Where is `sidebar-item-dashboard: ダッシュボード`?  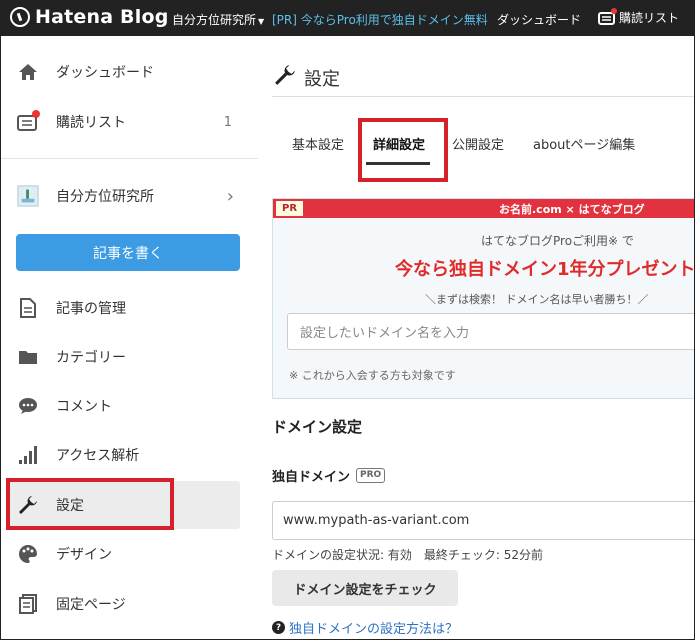 sidebar-item-dashboard: ダッシュボード is located at coordinates (129, 72).